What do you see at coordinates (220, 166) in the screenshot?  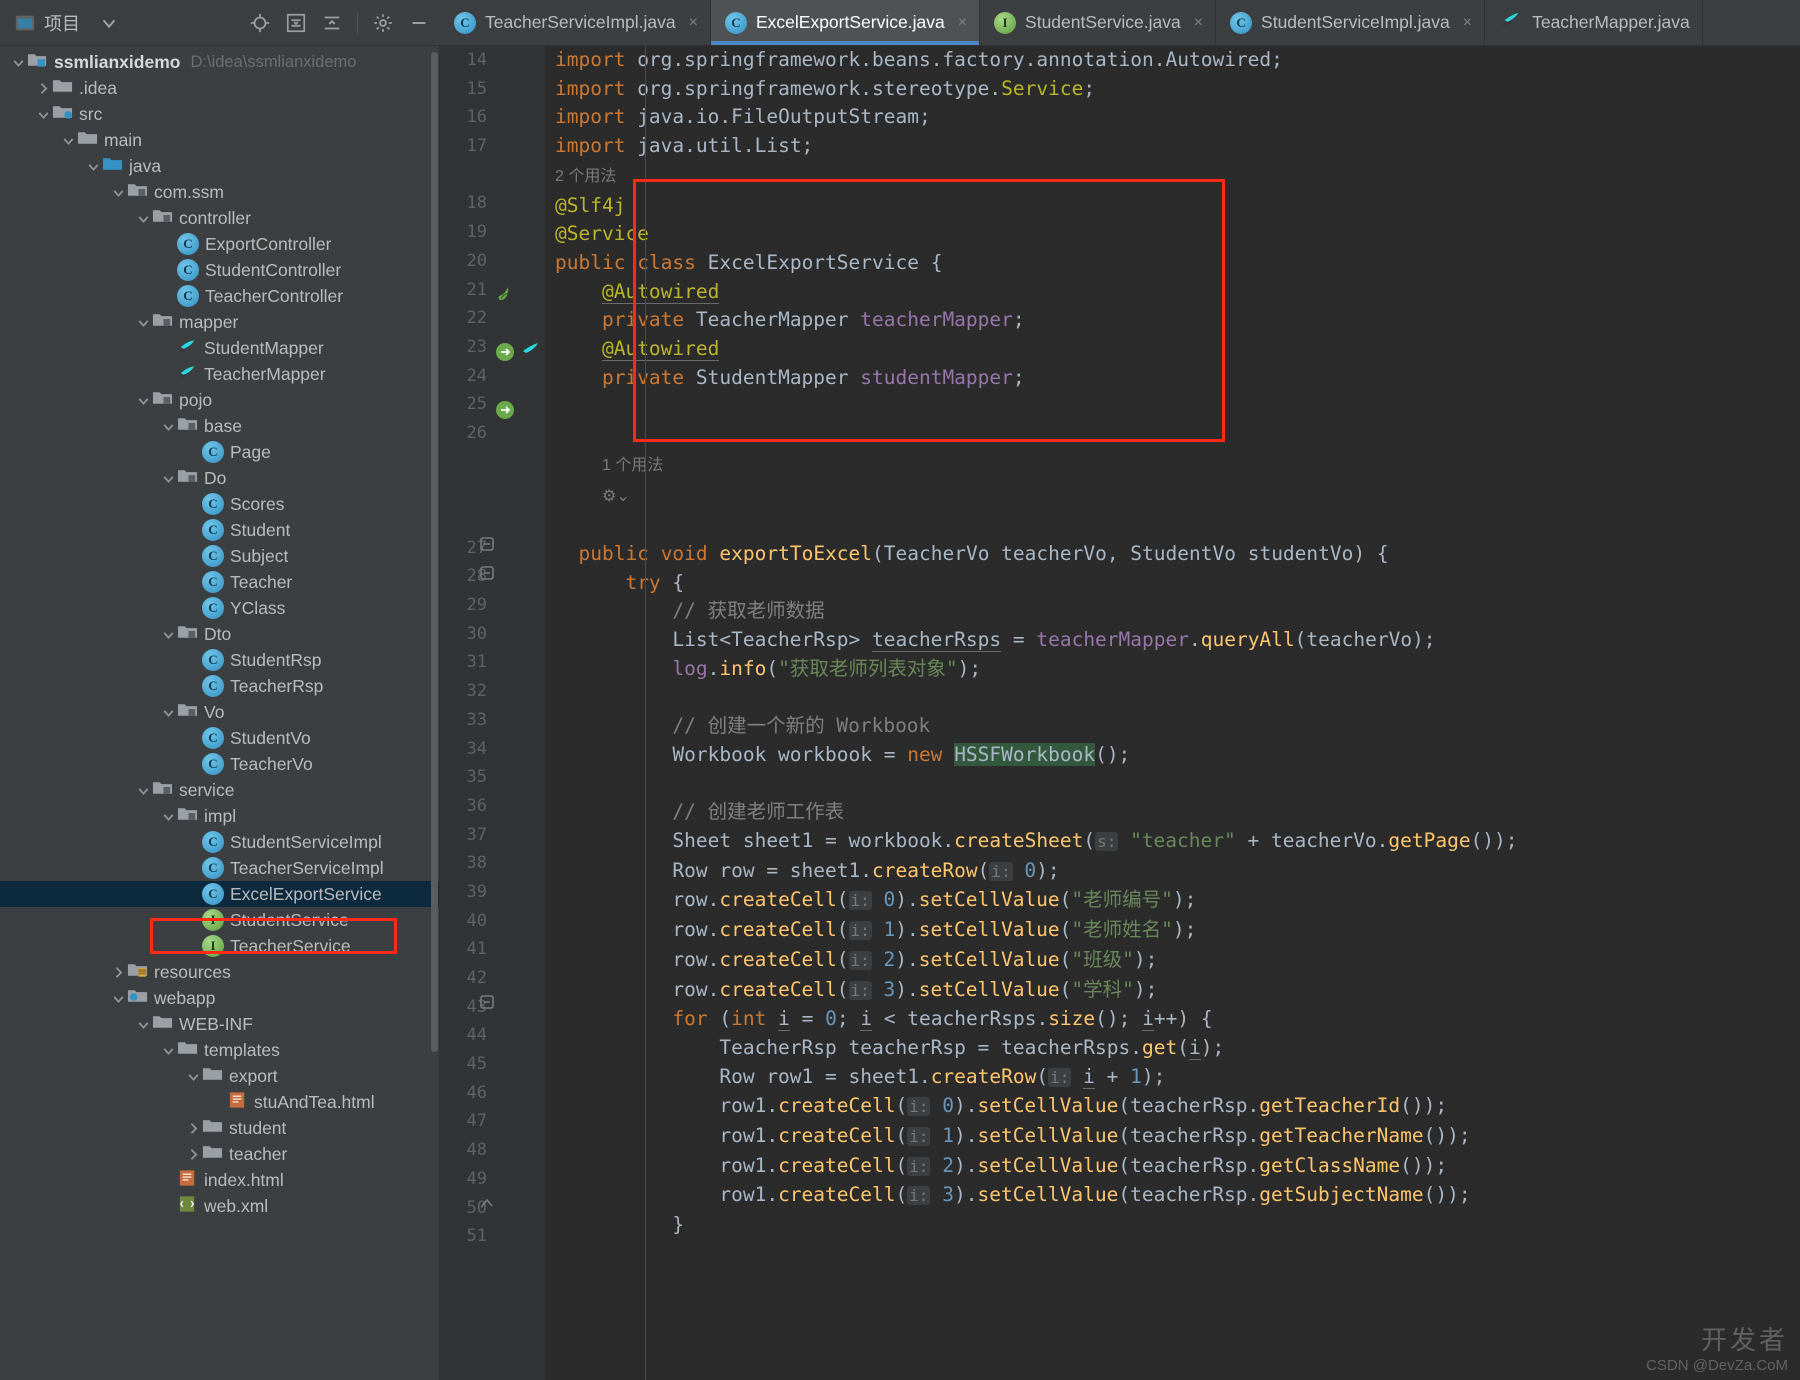 I see `tree-item: java` at bounding box center [220, 166].